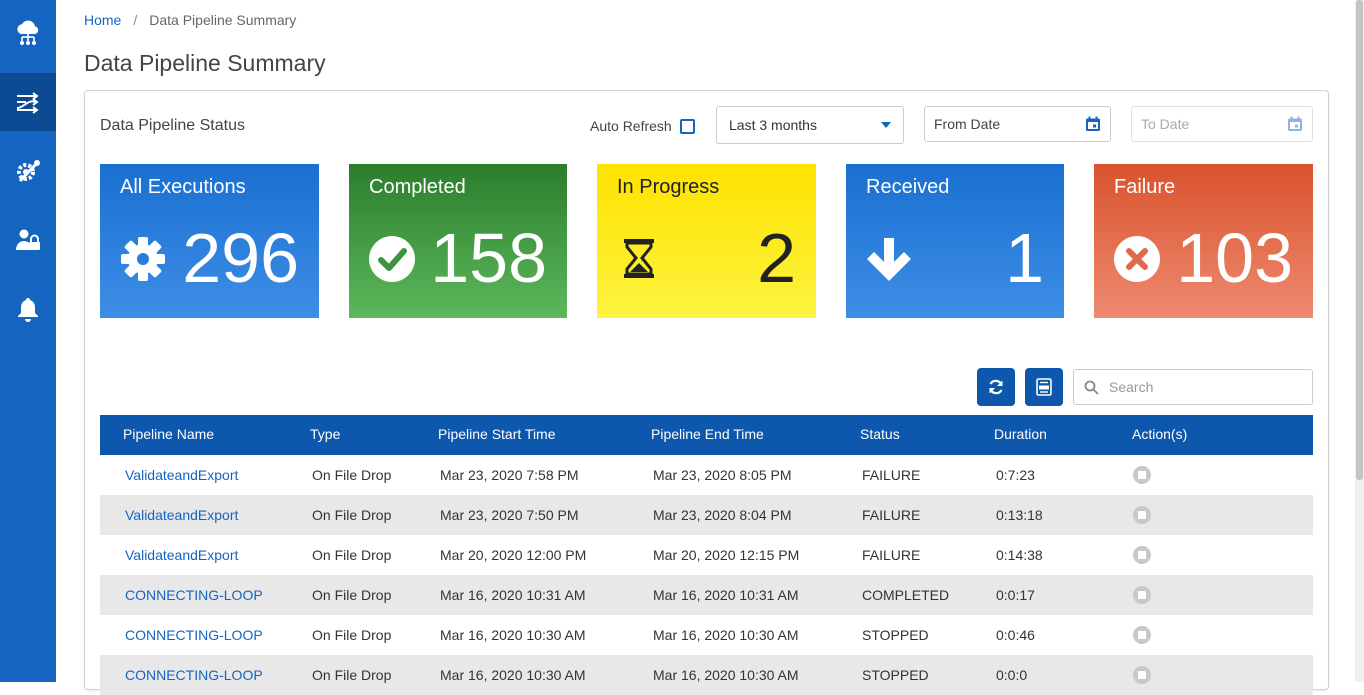 The height and width of the screenshot is (695, 1364). I want to click on tile-value: 158, so click(488, 258).